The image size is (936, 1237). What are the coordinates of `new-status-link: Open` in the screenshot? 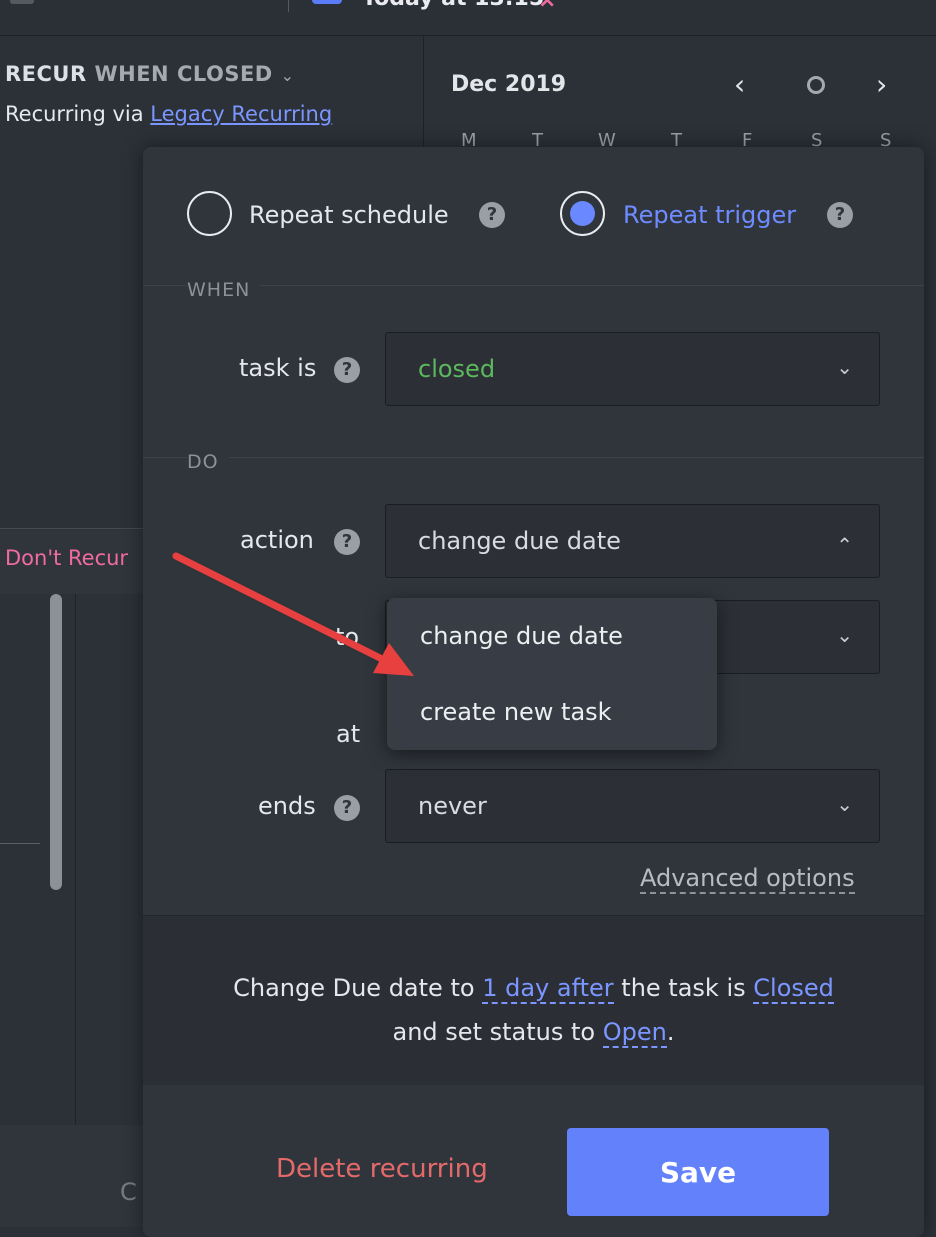 It's located at (634, 1033).